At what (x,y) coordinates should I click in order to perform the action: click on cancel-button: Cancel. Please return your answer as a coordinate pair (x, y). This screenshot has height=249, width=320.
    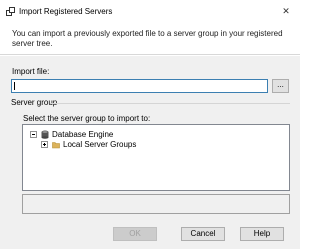
    Looking at the image, I should click on (203, 234).